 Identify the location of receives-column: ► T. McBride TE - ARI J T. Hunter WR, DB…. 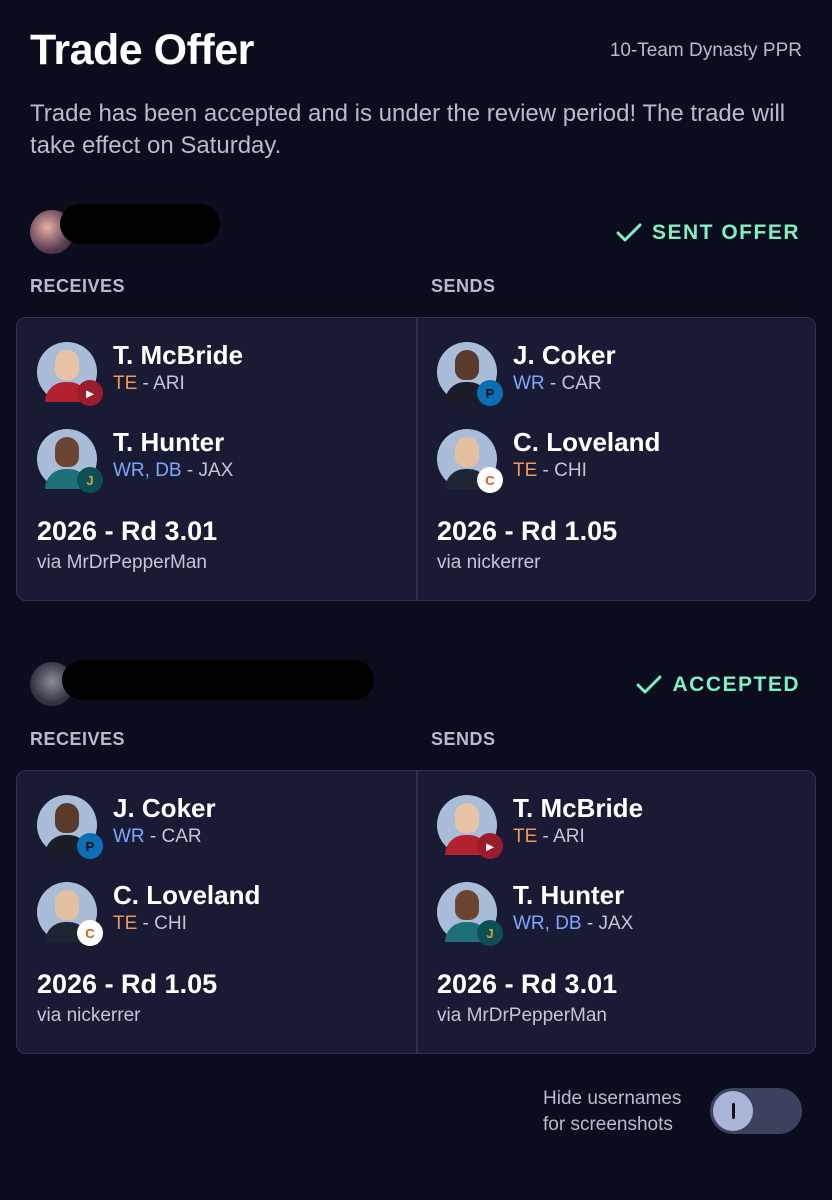
(215, 459).